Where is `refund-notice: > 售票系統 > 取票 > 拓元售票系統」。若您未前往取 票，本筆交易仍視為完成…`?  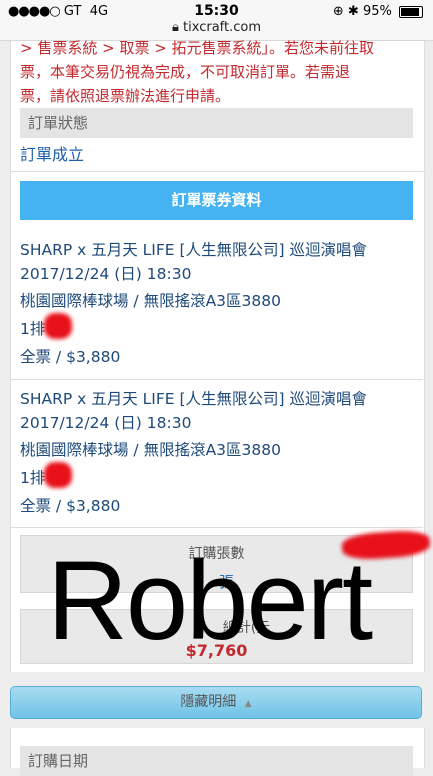
refund-notice: > 售票系統 > 取票 > 拓元售票系統」。若您未前往取 票，本筆交易仍視為完成… is located at coordinates (217, 72).